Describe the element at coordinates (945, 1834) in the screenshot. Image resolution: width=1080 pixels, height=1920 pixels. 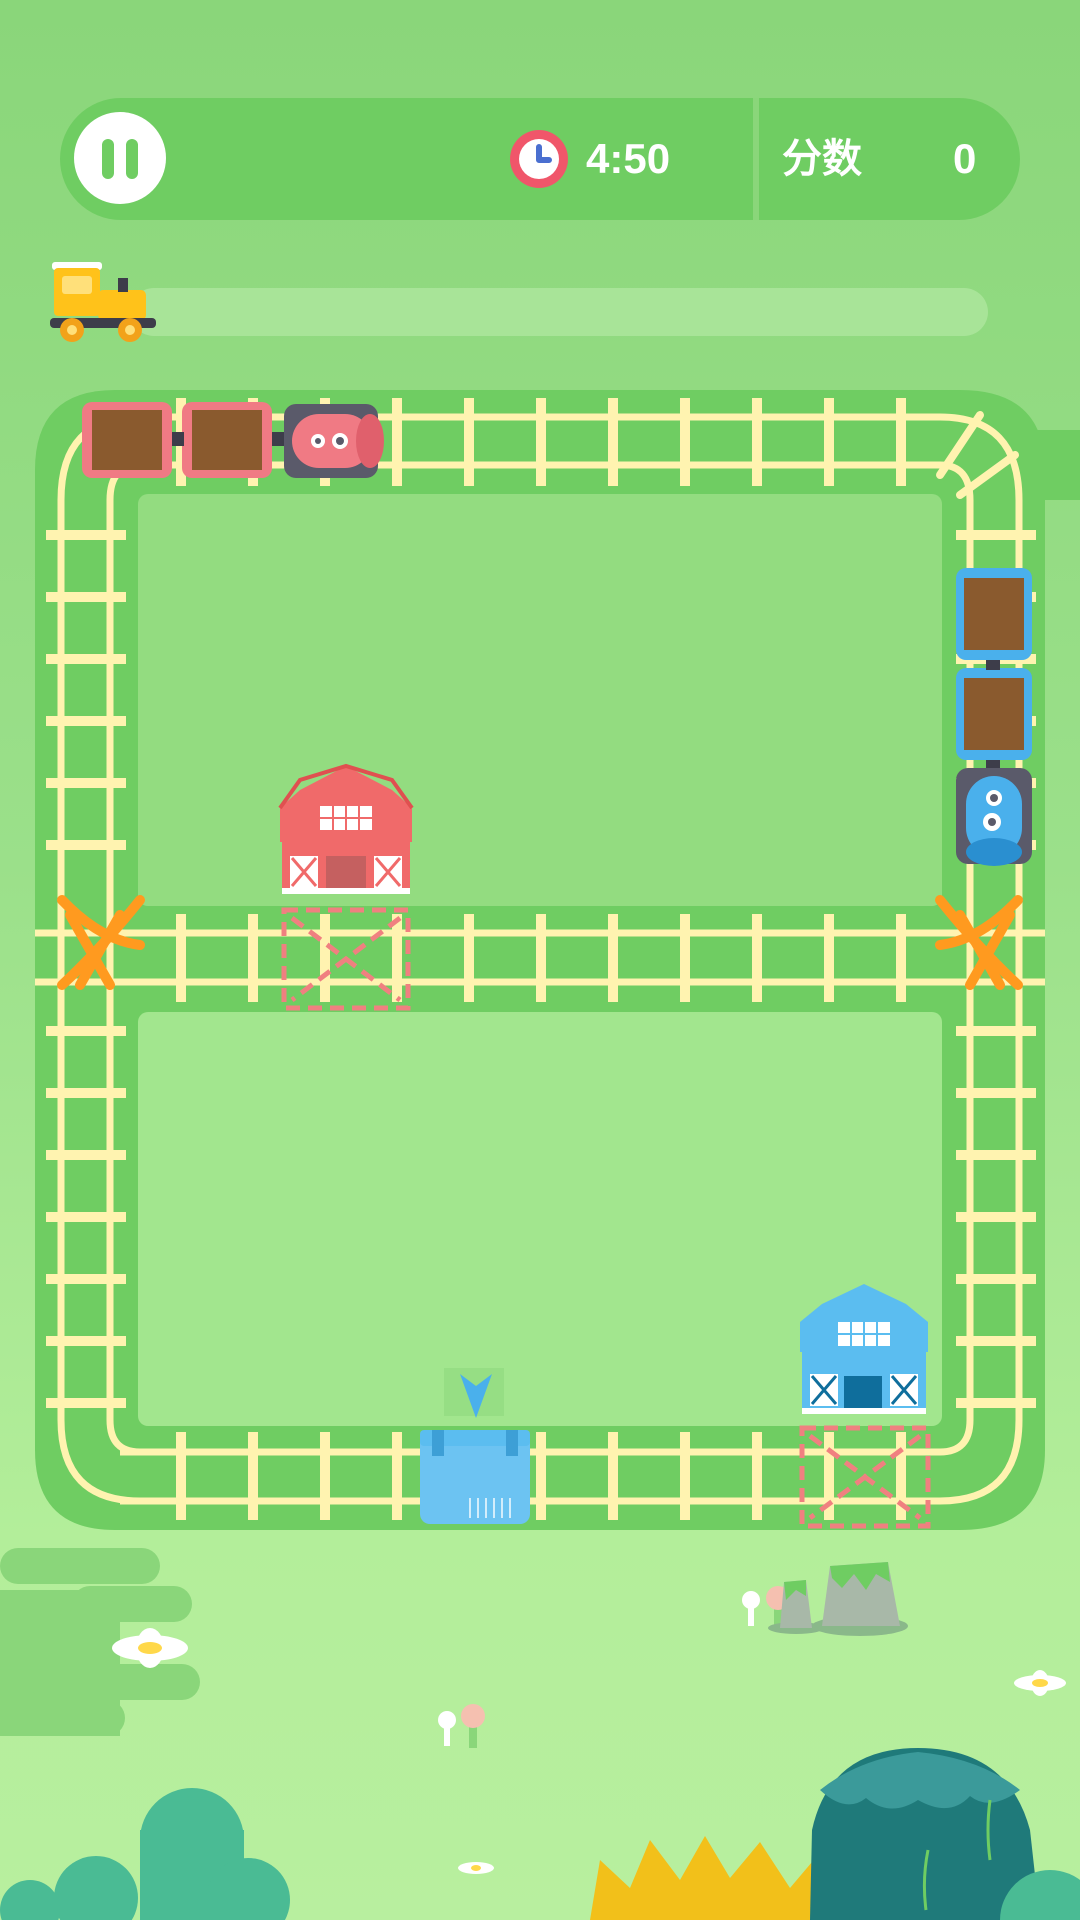
I see `tree-icon` at that location.